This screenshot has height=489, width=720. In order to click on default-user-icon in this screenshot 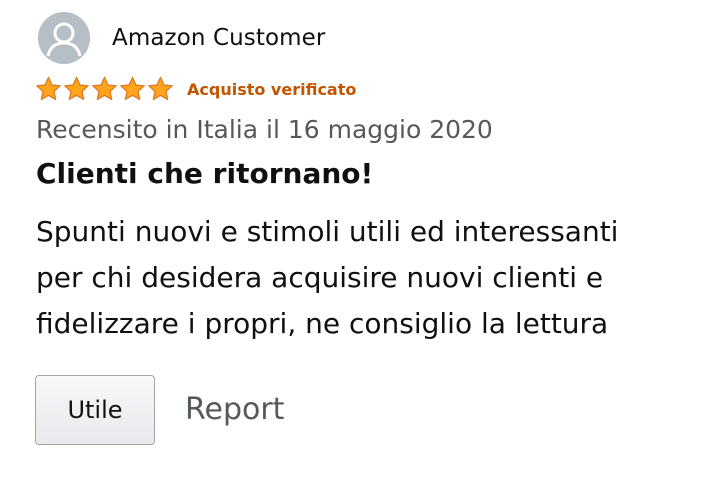, I will do `click(64, 38)`.